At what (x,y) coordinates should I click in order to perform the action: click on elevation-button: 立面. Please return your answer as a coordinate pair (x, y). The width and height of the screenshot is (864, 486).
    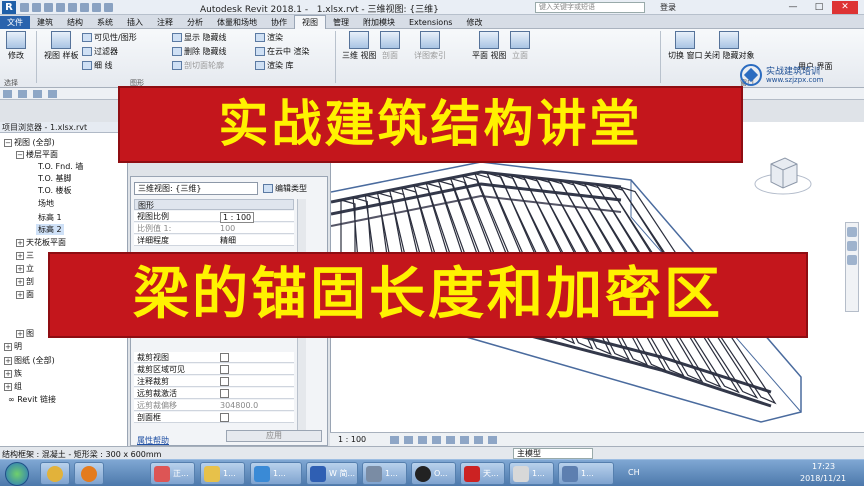
    Looking at the image, I should click on (520, 46).